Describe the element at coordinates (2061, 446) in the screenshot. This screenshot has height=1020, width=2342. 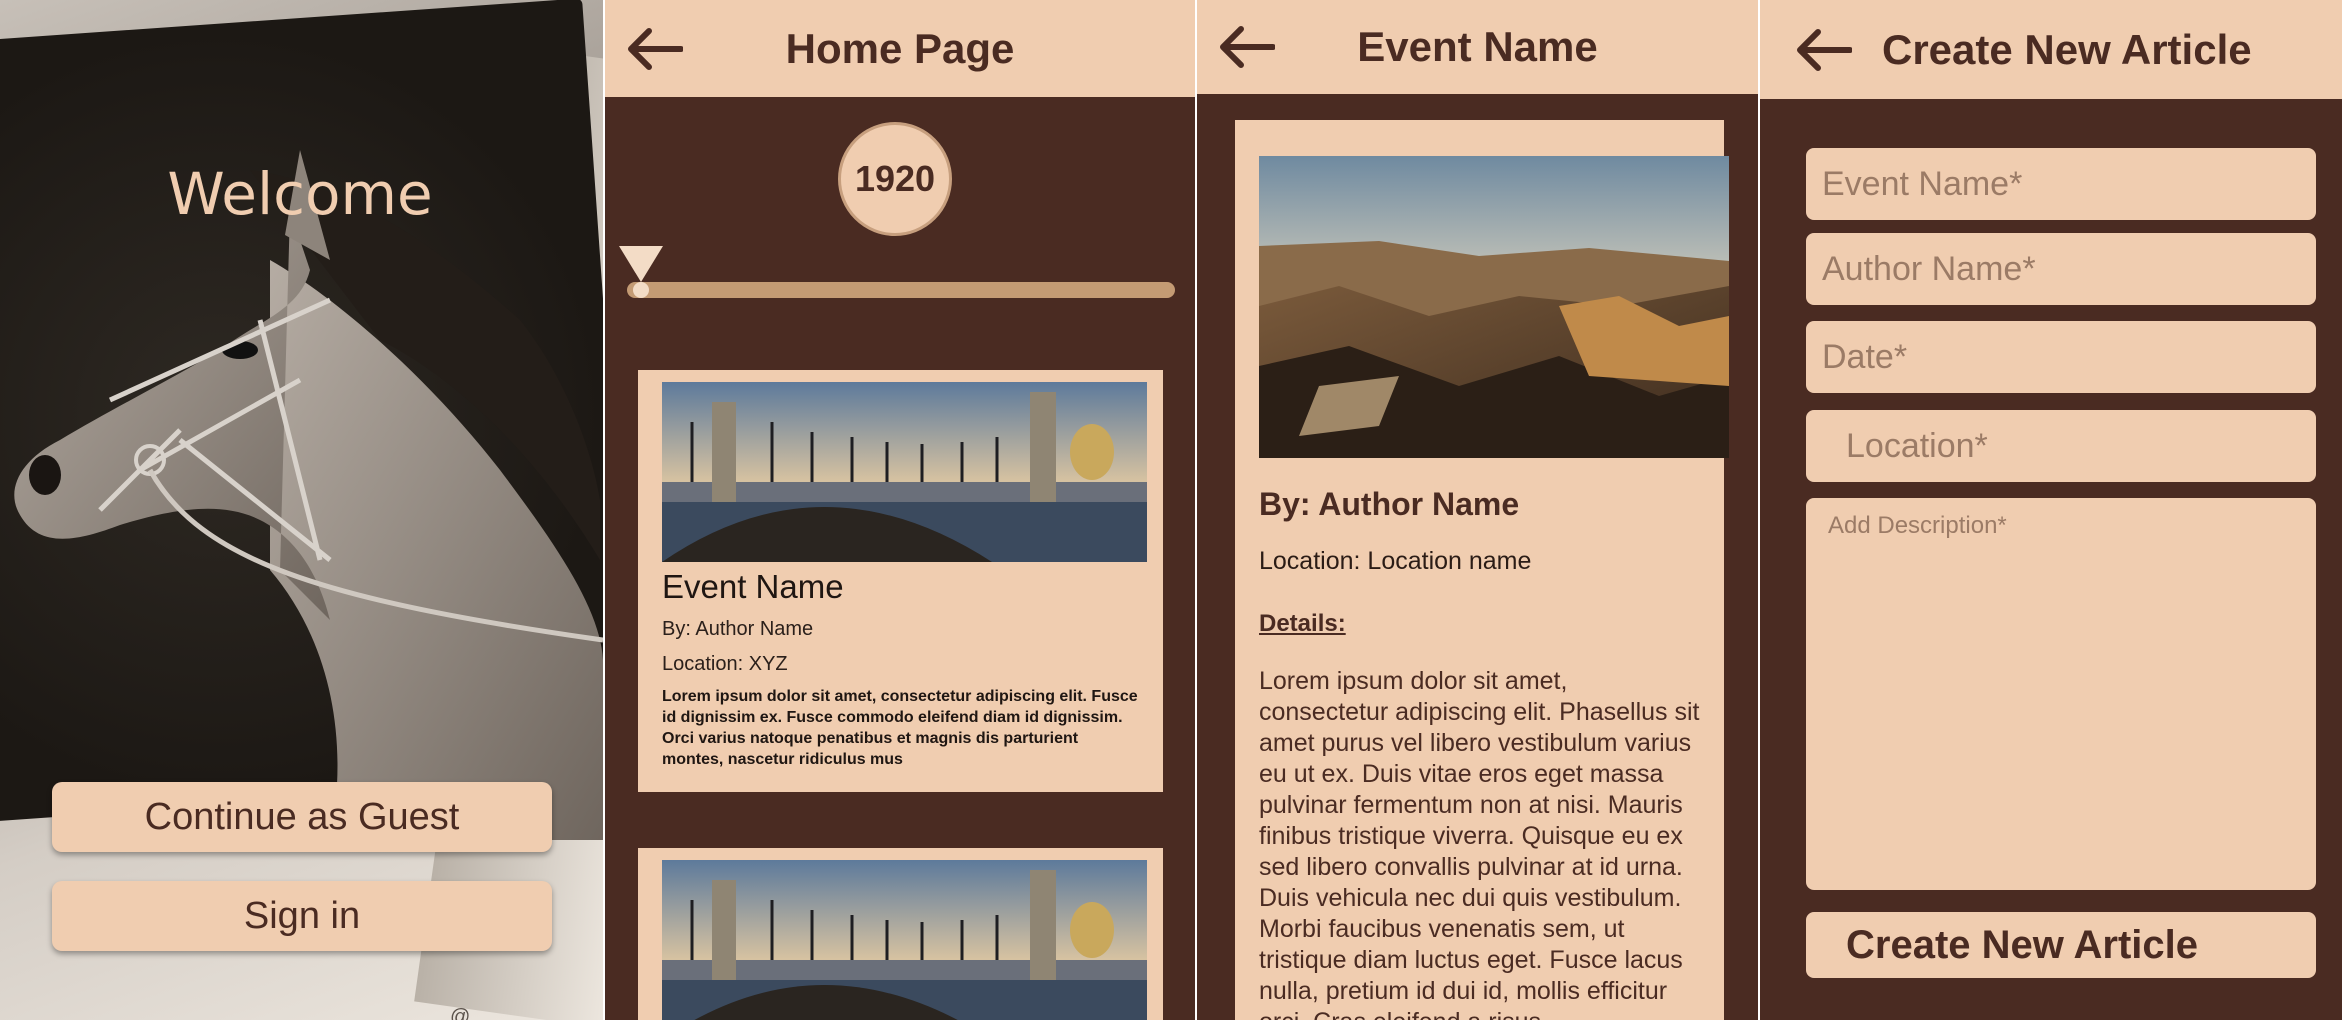
I see `location-field` at that location.